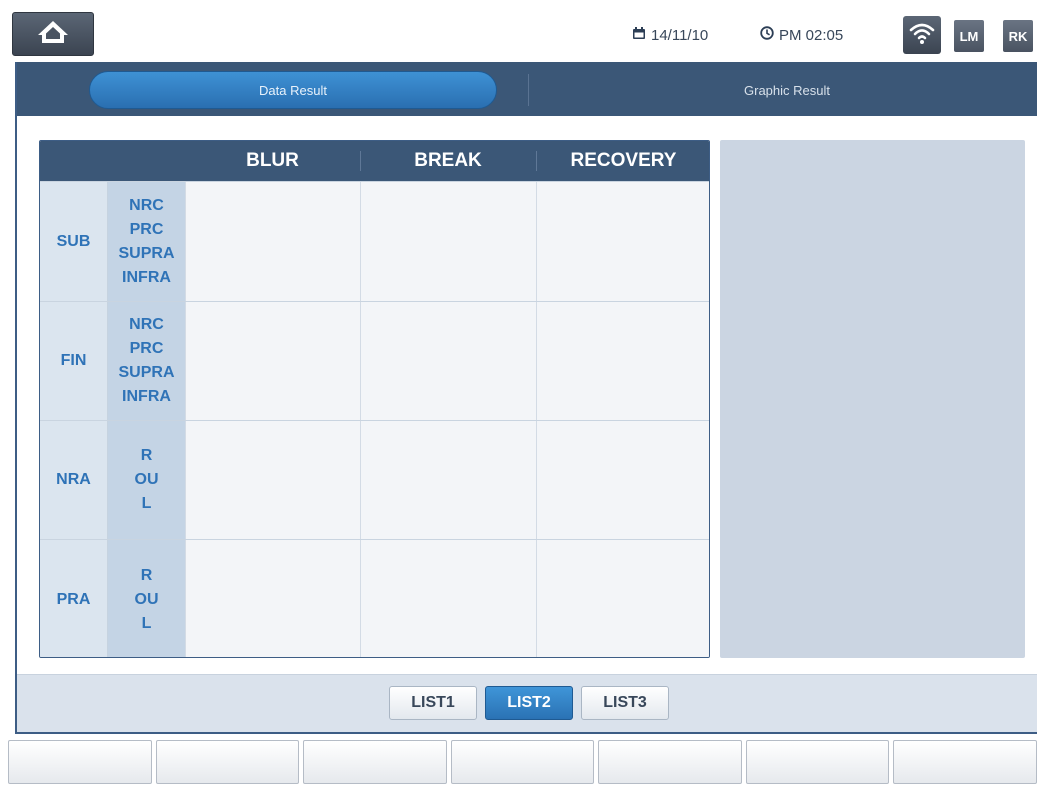 This screenshot has height=785, width=1037. I want to click on row-group-label: PRA, so click(74, 598).